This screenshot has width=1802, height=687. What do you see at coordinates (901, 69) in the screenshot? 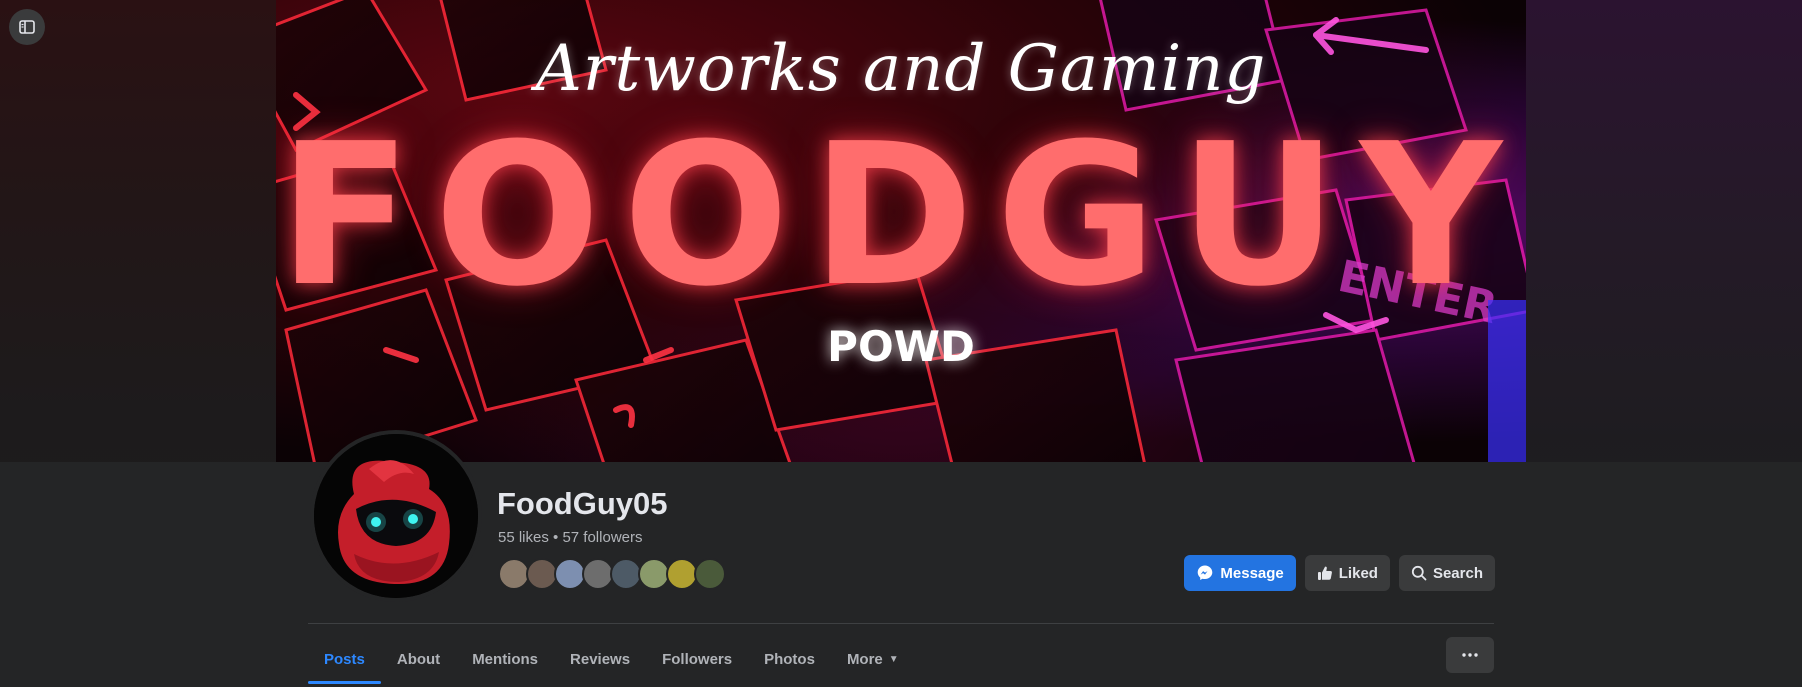
I see `cover-script-text: Artworks and Gaming` at bounding box center [901, 69].